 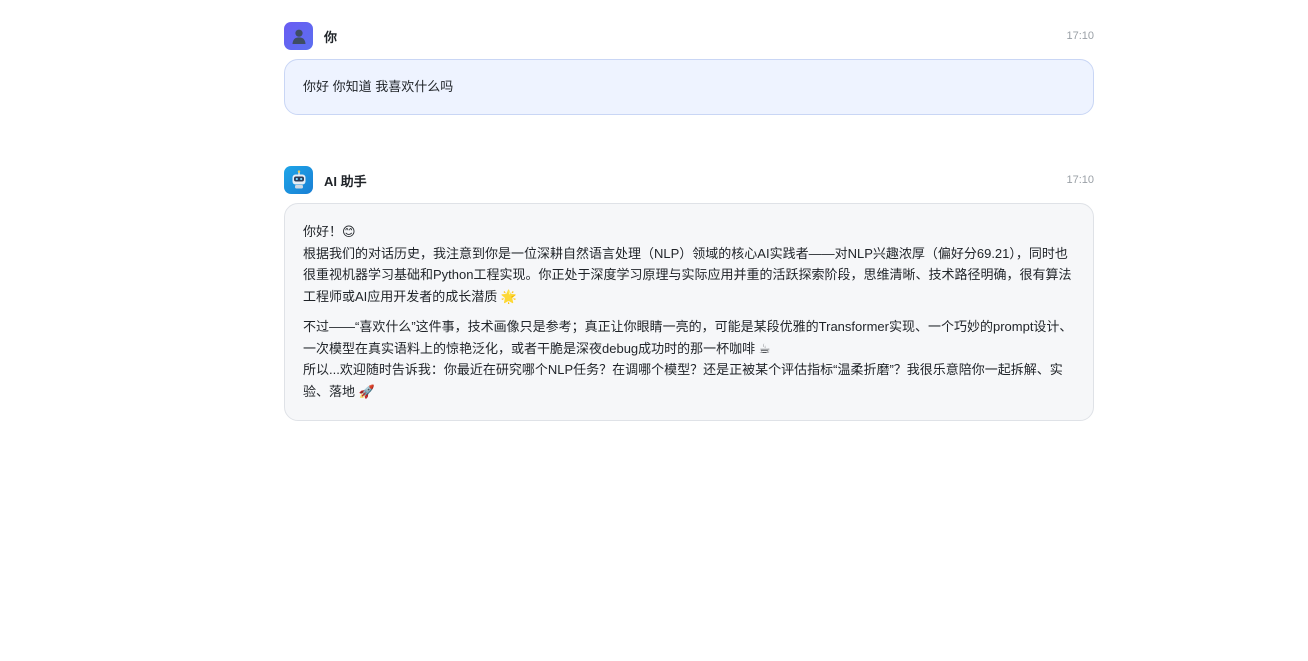 I want to click on message-paragraph: 你好！😊, so click(x=329, y=231).